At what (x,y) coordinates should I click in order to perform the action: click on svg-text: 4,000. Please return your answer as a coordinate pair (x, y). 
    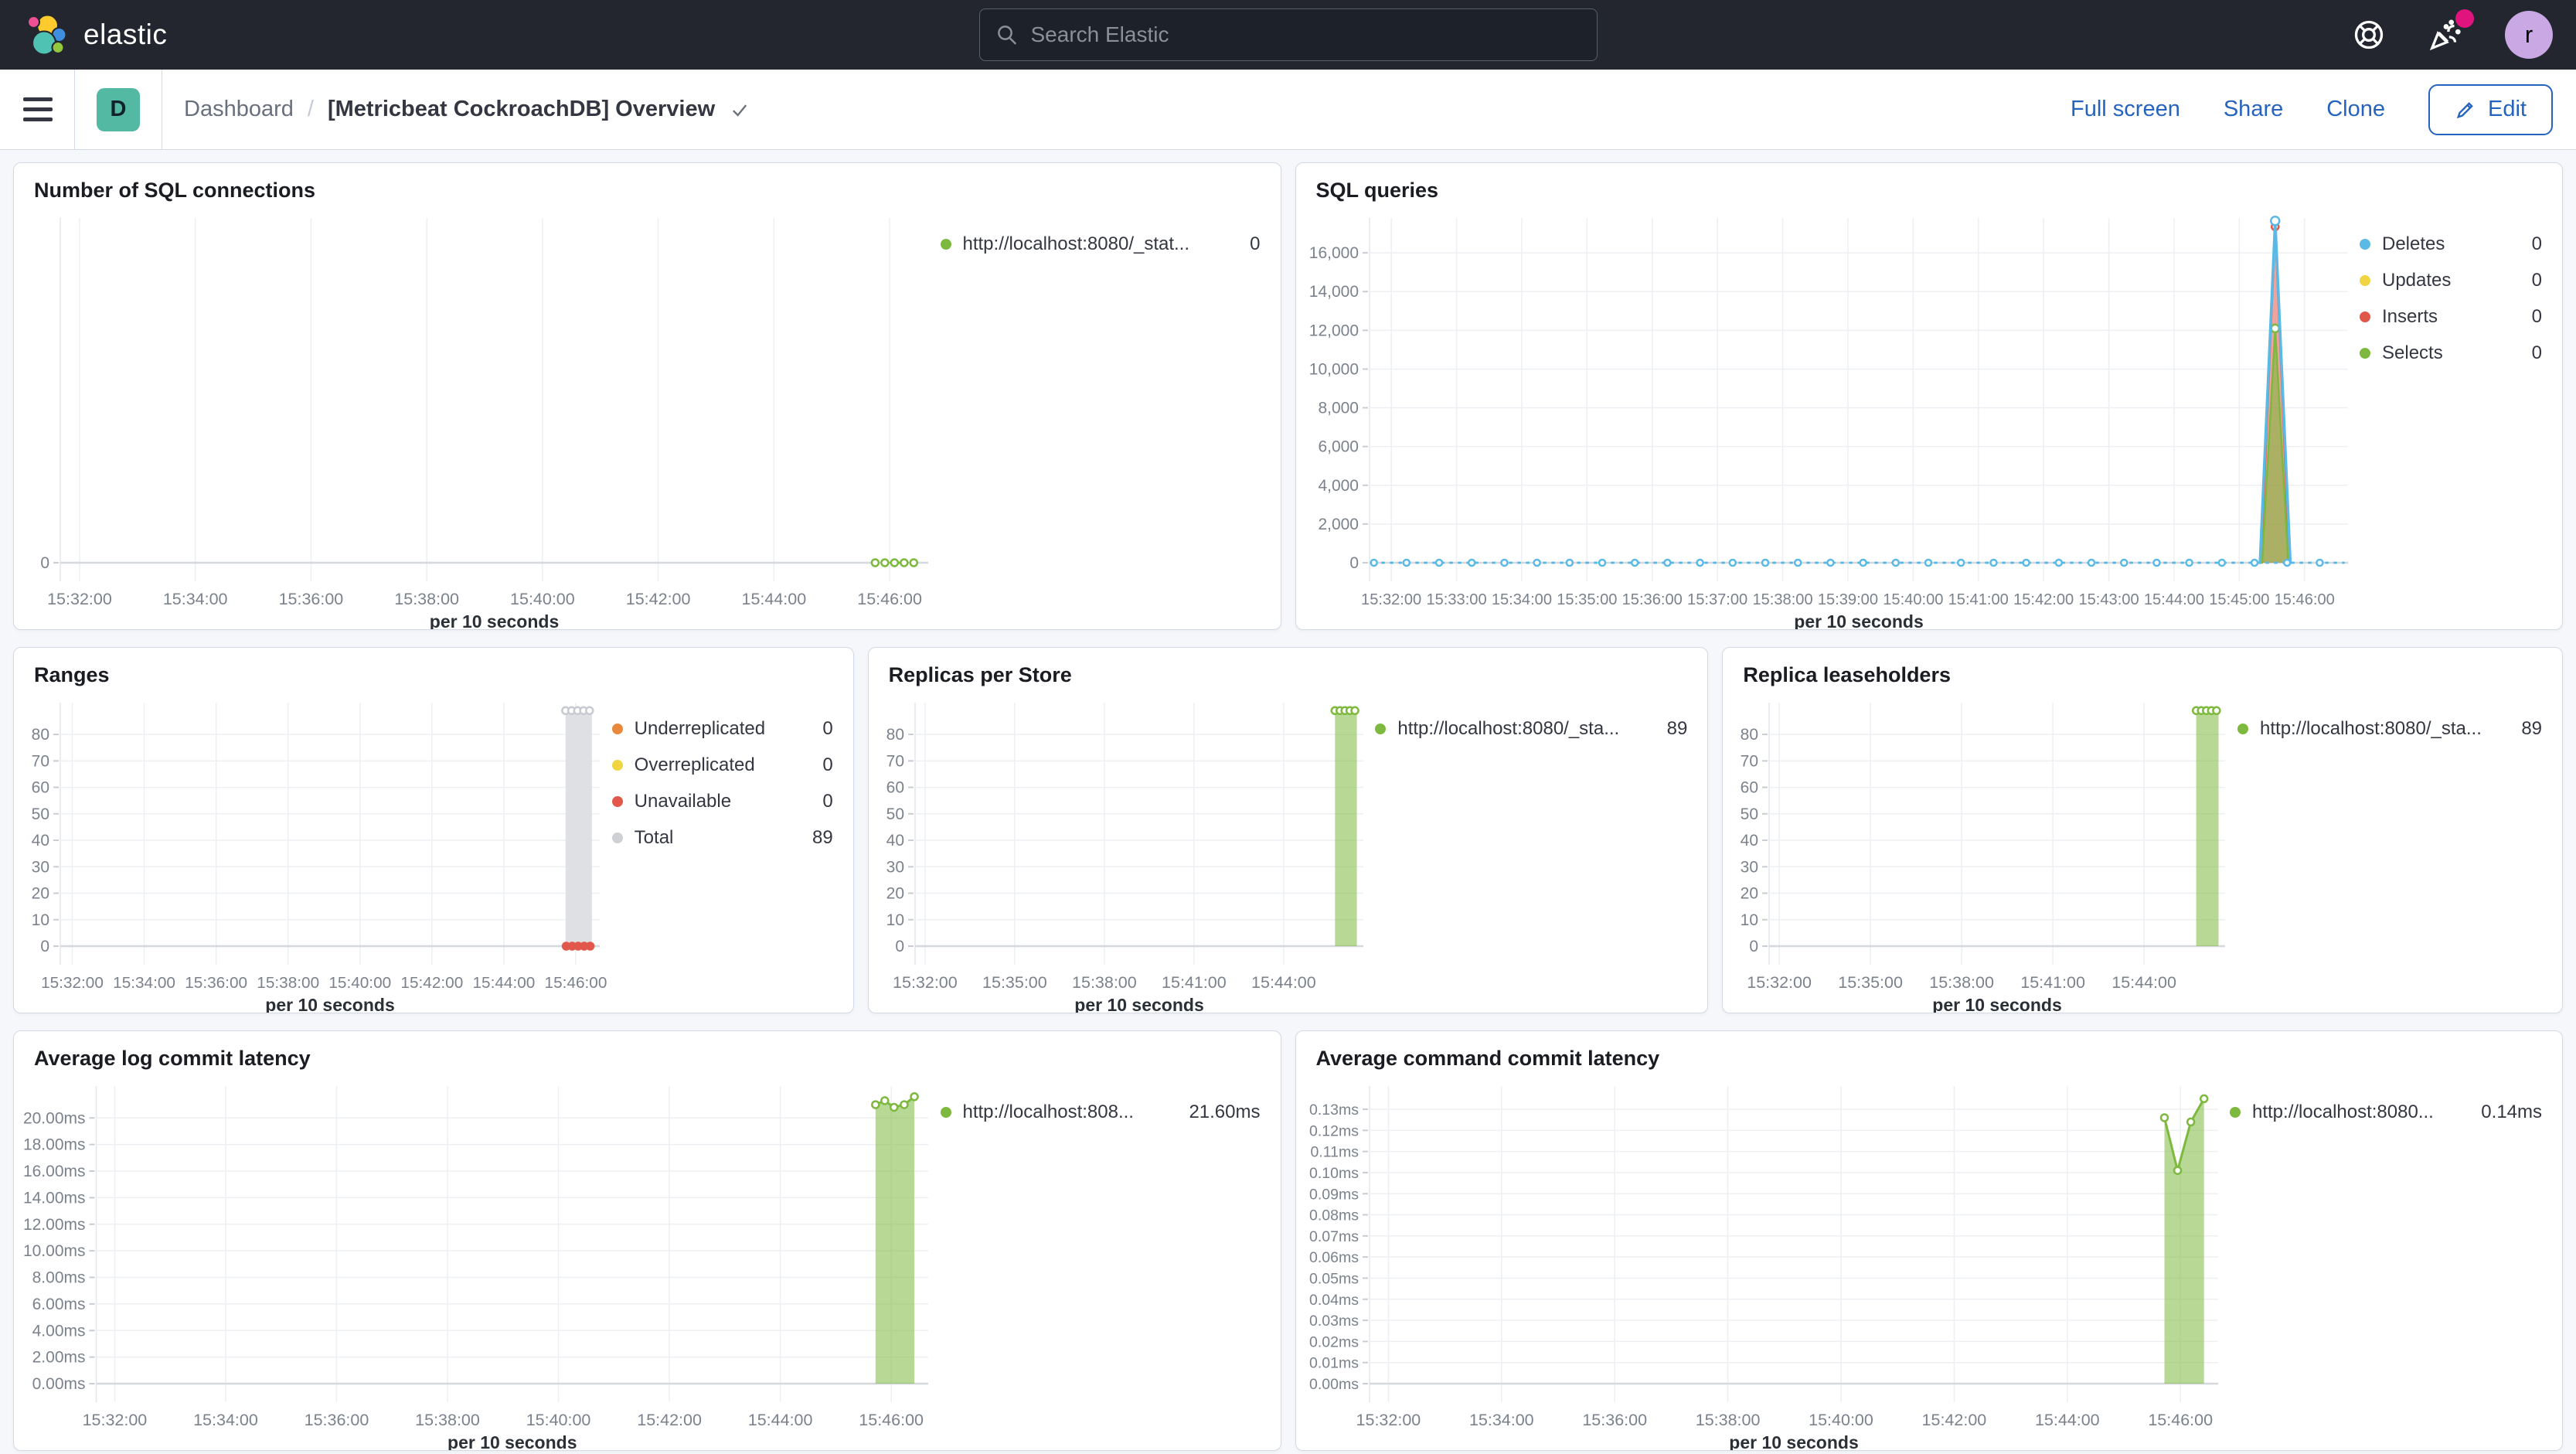
    Looking at the image, I should click on (1338, 486).